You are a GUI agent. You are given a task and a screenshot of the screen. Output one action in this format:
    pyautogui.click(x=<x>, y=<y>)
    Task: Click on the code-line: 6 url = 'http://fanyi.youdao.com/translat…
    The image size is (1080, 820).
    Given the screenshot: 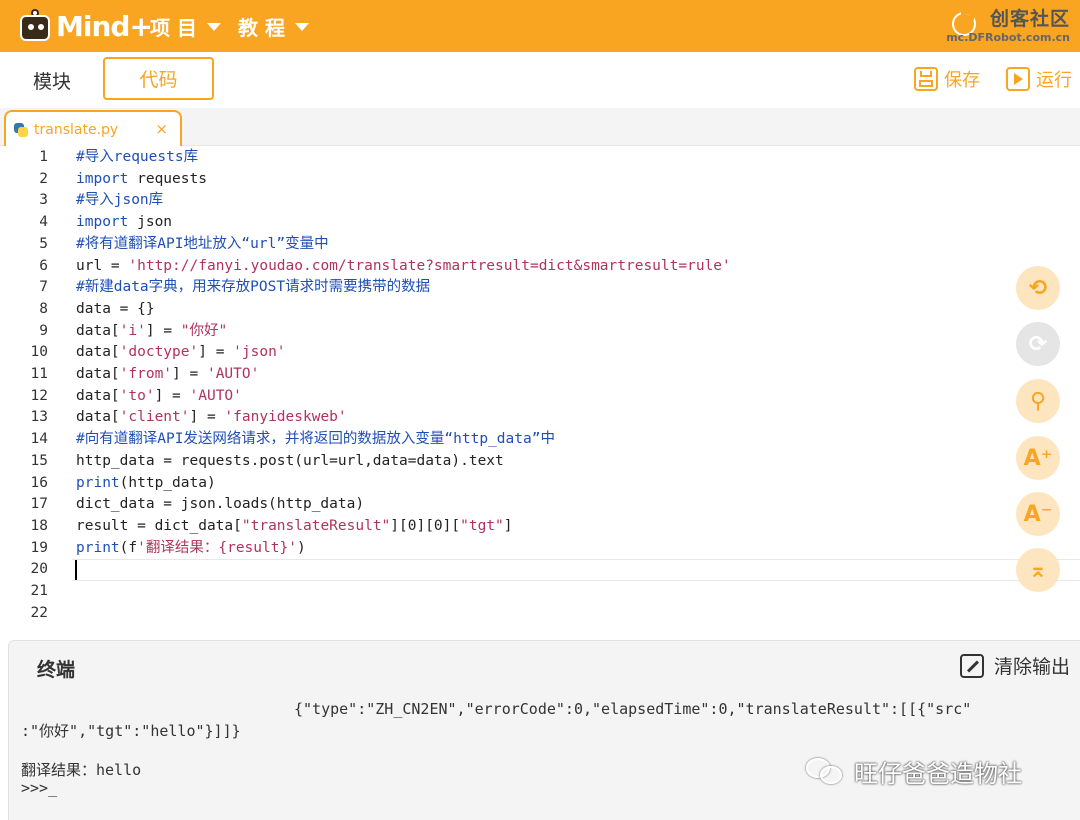 What is the action you would take?
    pyautogui.click(x=540, y=267)
    